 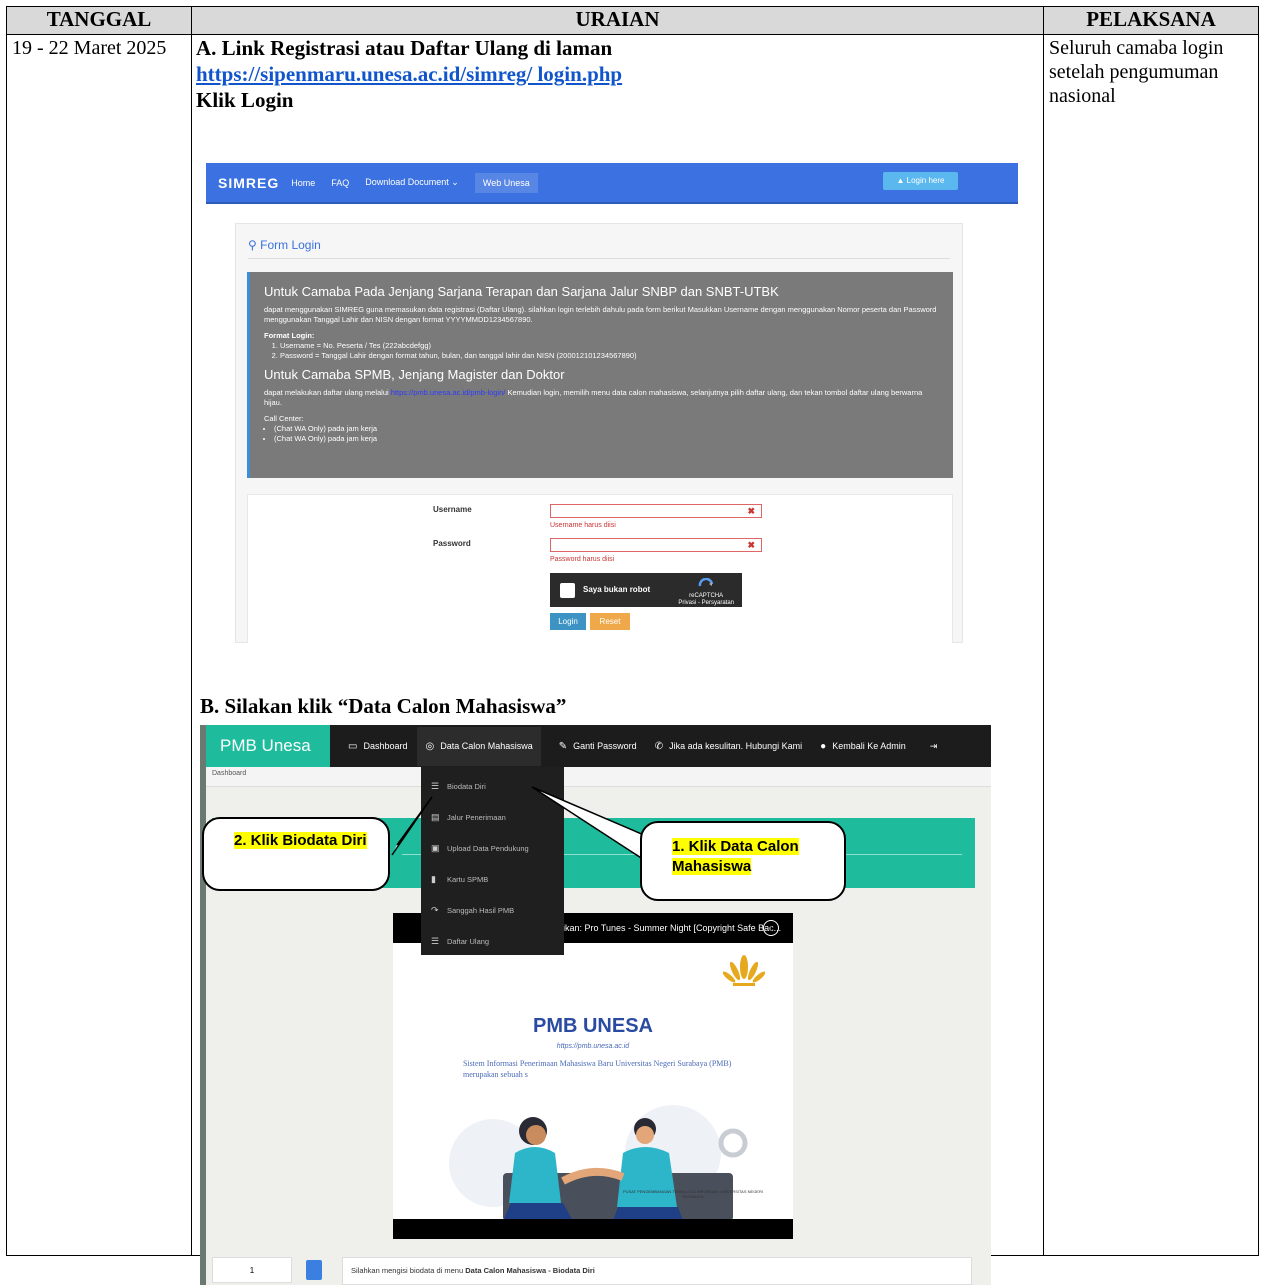 What do you see at coordinates (492, 879) in the screenshot?
I see `dropdown-item-kartu-spmb: ▮ Kartu SPMB` at bounding box center [492, 879].